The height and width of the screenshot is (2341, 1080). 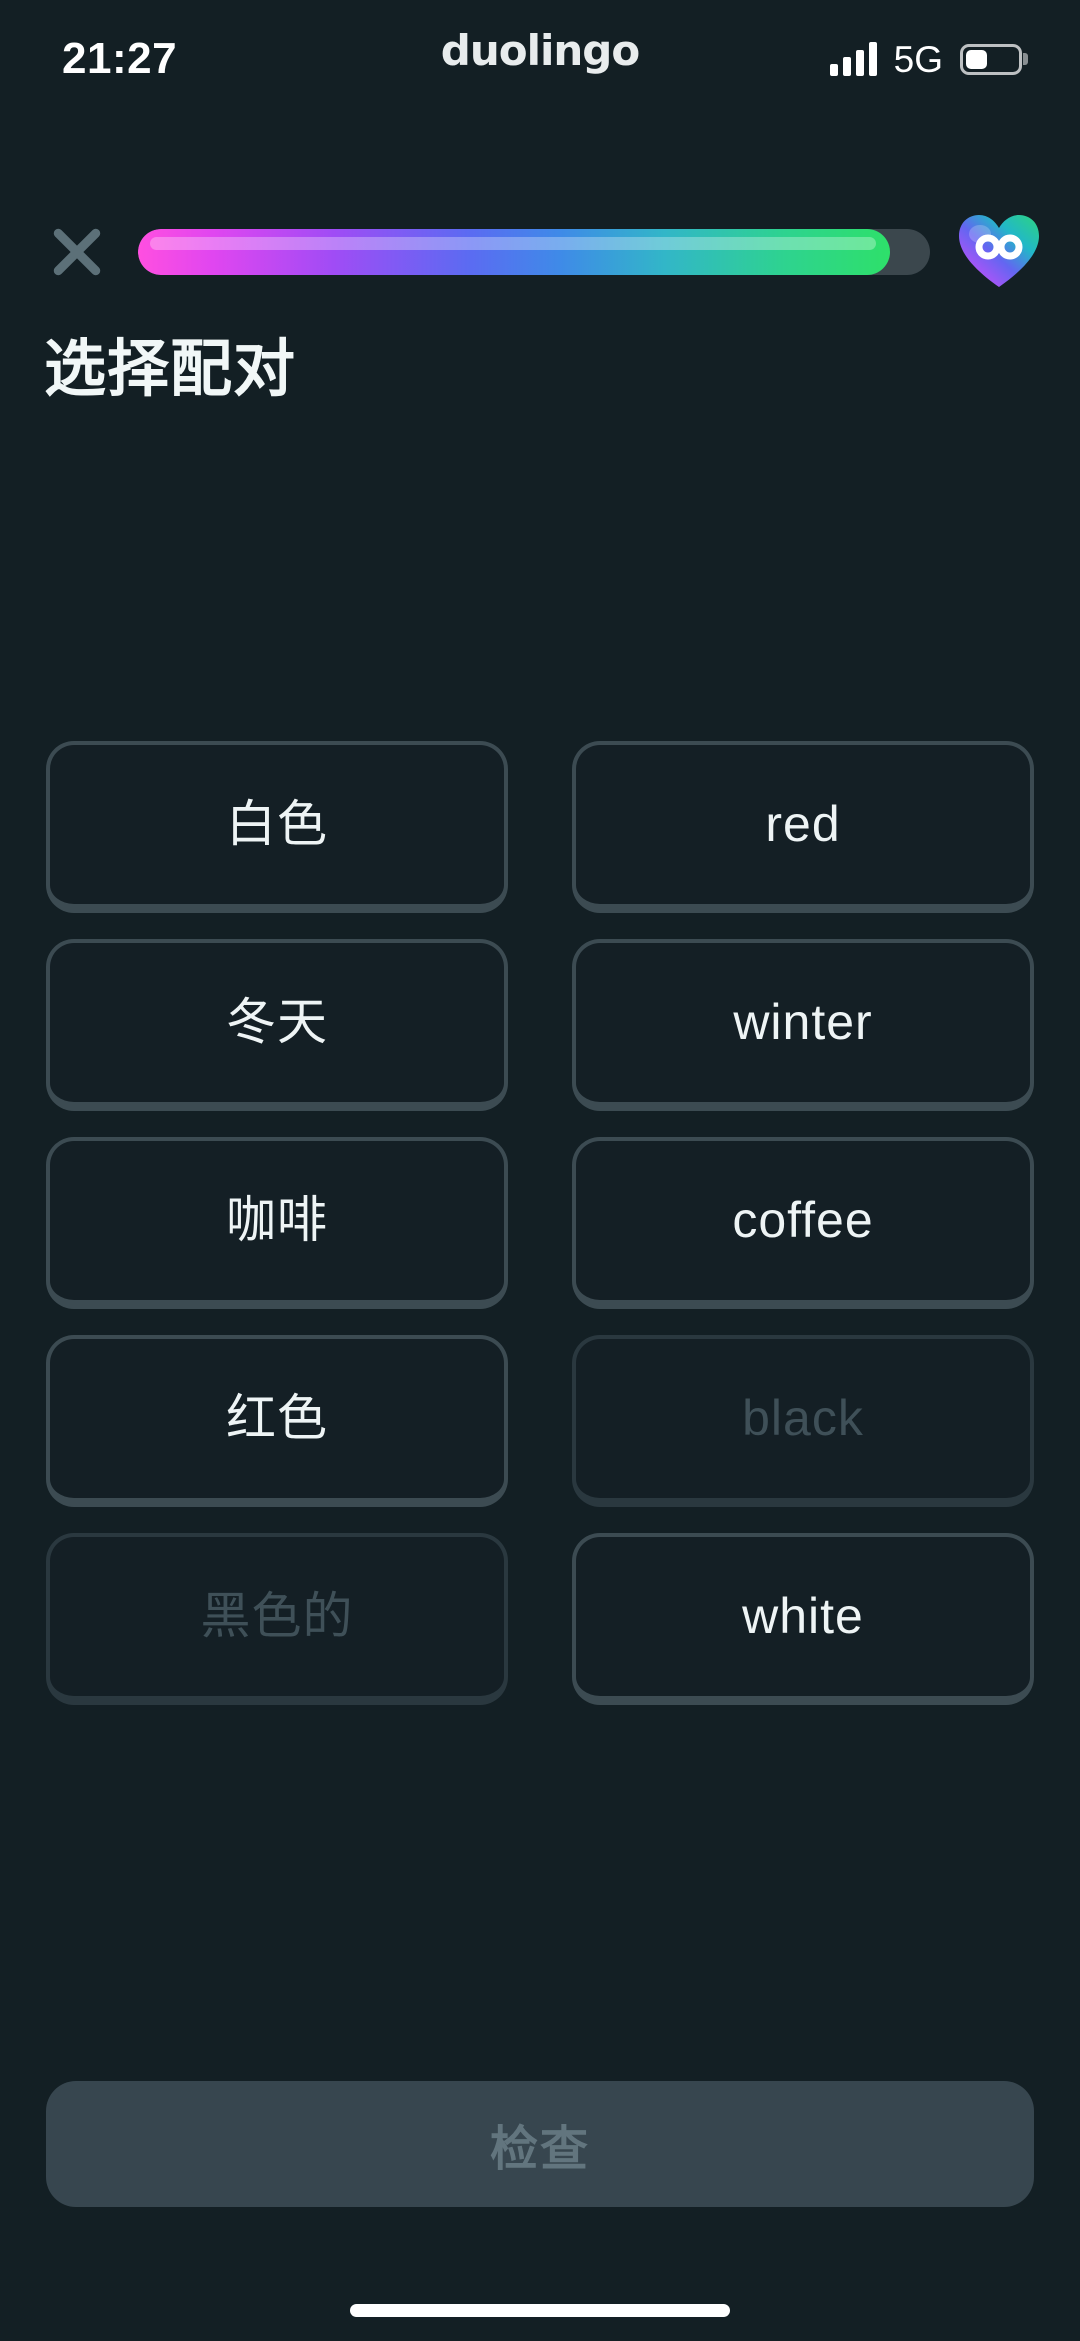 What do you see at coordinates (540, 201) in the screenshot?
I see `lesson-header` at bounding box center [540, 201].